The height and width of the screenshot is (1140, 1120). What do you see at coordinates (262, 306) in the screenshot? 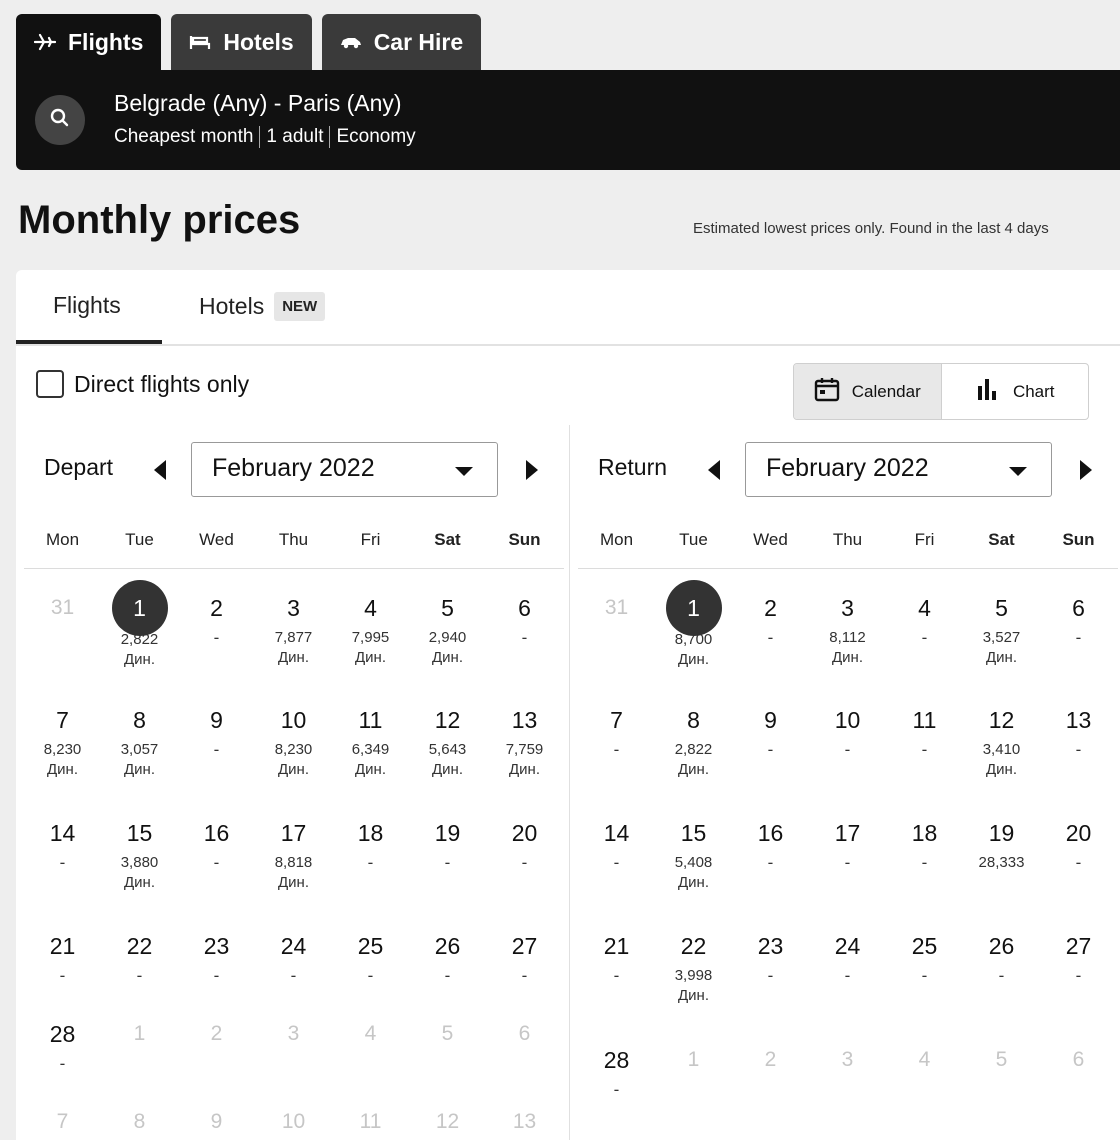
I see `subtab-hotels: Hotels NEW` at bounding box center [262, 306].